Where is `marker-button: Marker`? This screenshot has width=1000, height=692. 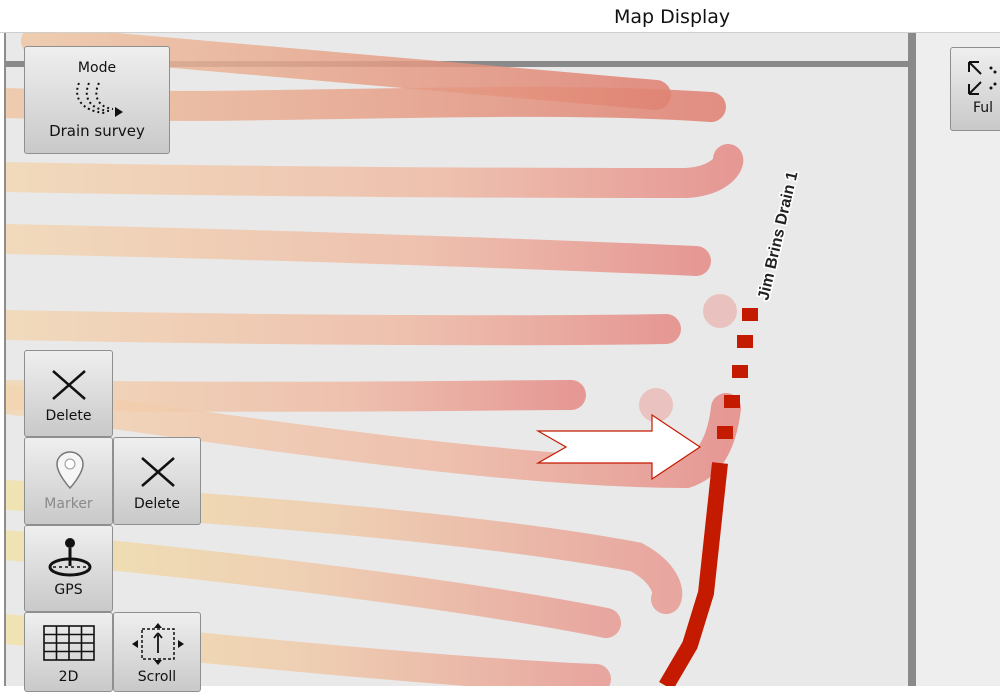 marker-button: Marker is located at coordinates (68, 481).